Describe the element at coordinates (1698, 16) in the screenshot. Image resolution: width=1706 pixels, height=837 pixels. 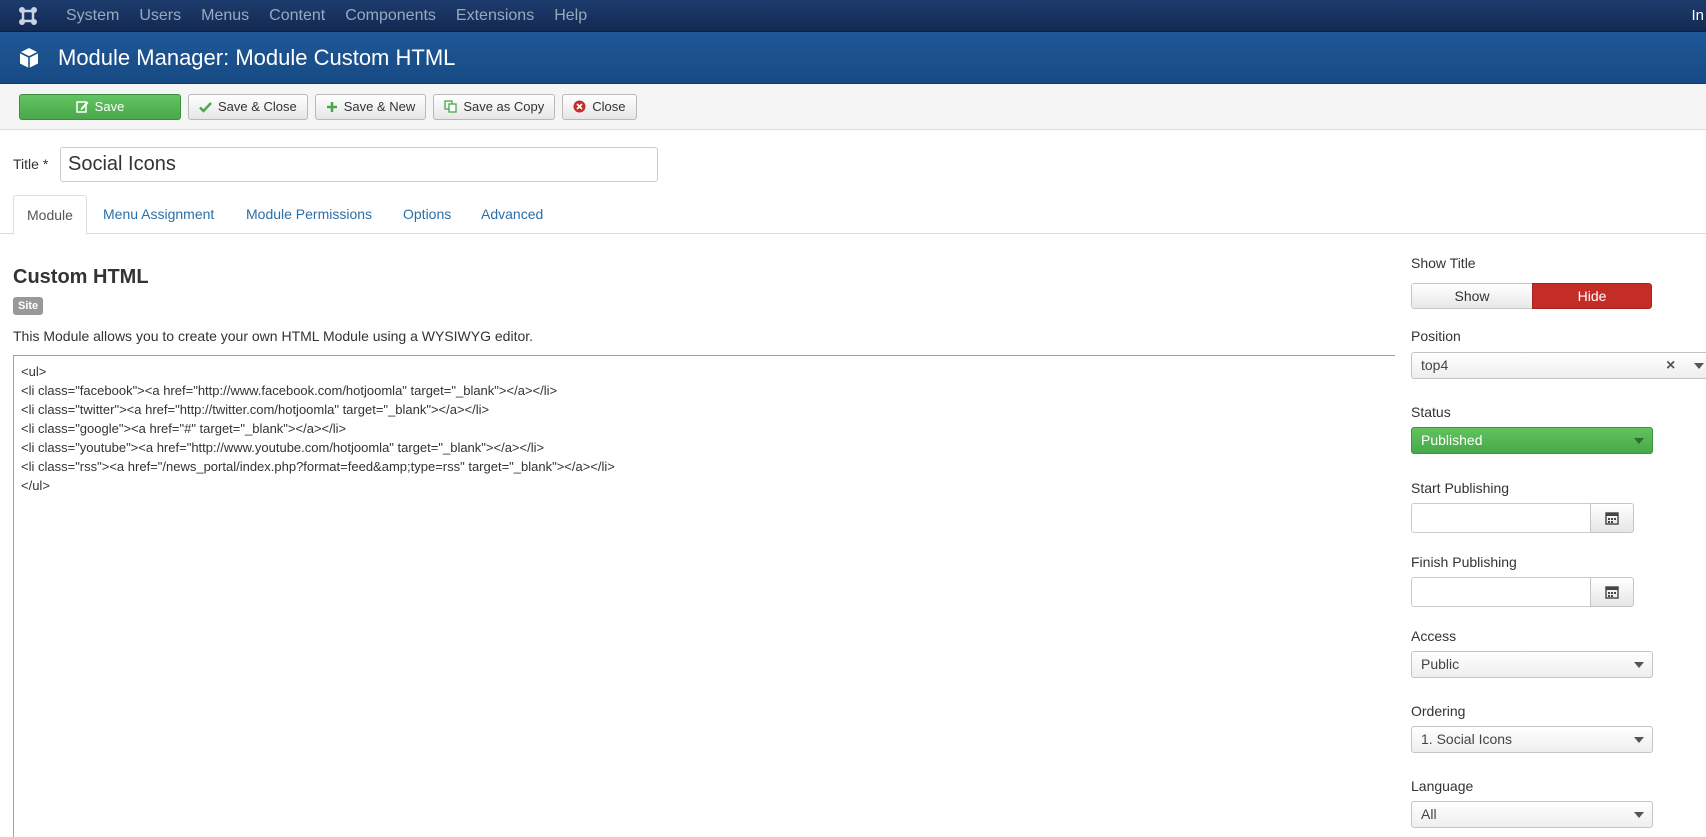
I see `nav-right-text: In` at that location.